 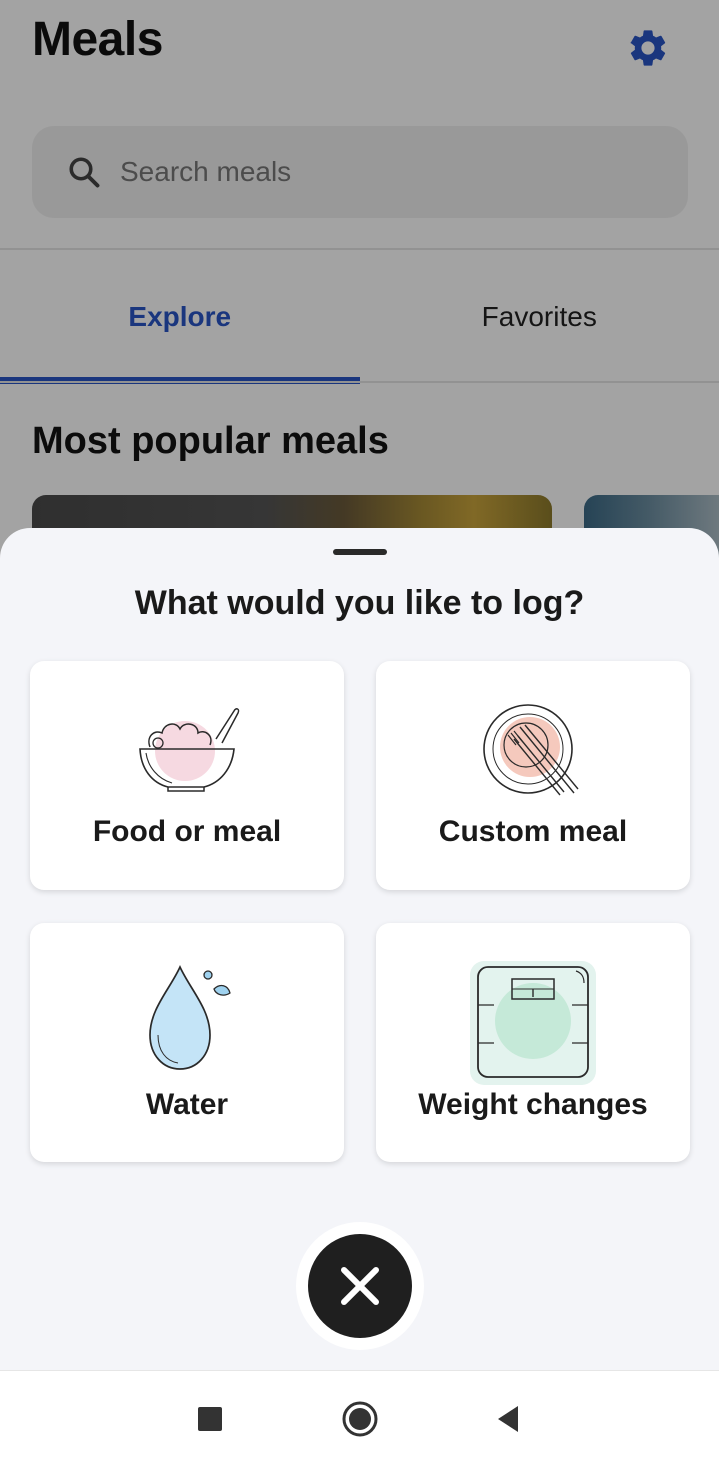 I want to click on water-drop-icon, so click(x=187, y=1024).